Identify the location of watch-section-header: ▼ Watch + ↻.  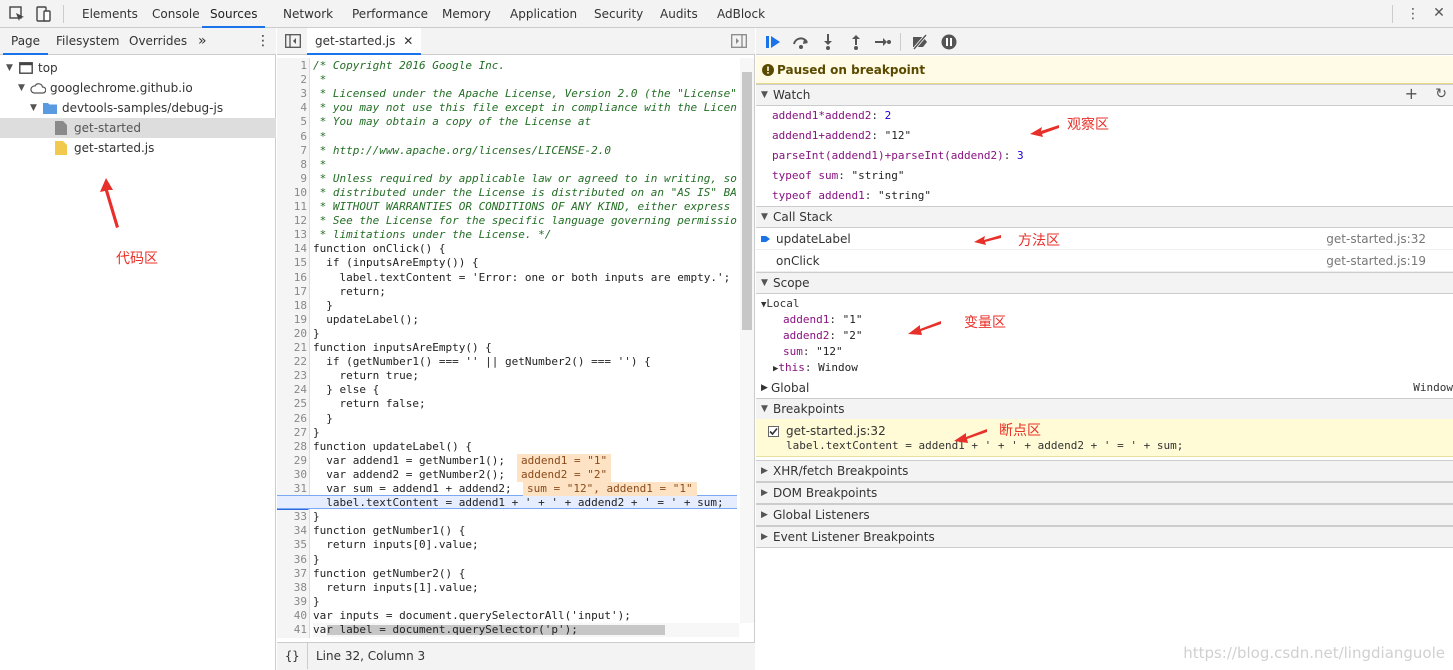
(1104, 95).